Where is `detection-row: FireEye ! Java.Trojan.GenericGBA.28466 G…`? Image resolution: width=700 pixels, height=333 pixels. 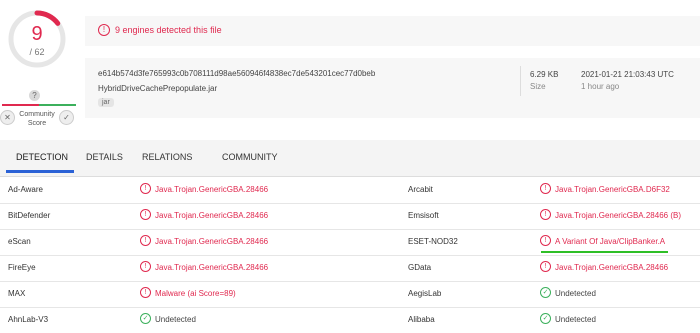 detection-row: FireEye ! Java.Trojan.GenericGBA.28466 G… is located at coordinates (350, 268).